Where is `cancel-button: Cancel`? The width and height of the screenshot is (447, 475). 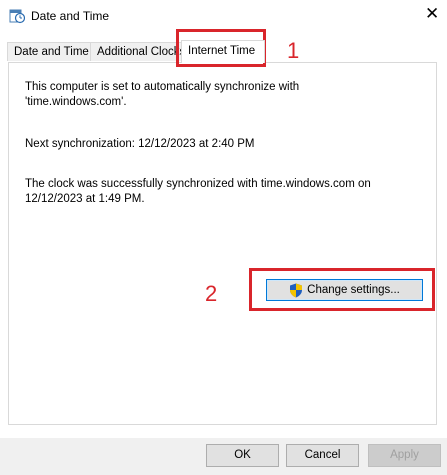 cancel-button: Cancel is located at coordinates (322, 455).